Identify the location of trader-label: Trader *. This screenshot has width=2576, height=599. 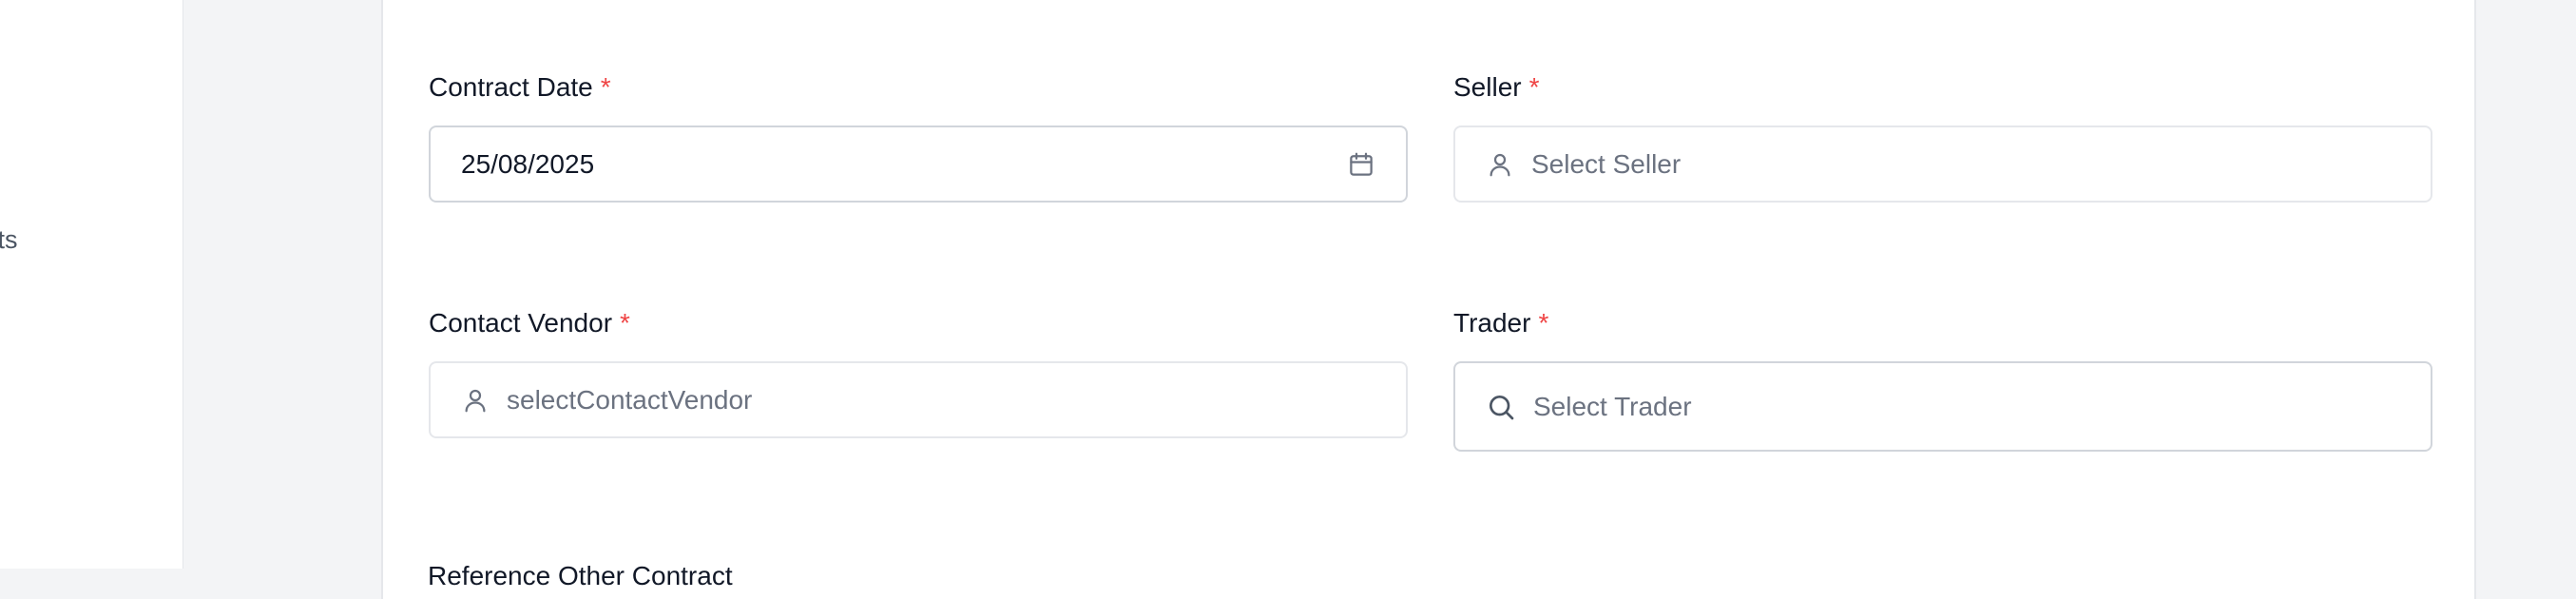
(1500, 323).